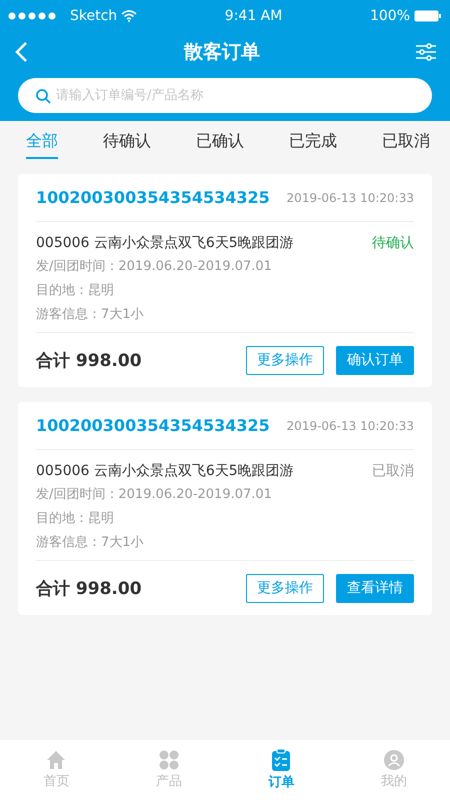 The image size is (450, 800). Describe the element at coordinates (390, 16) in the screenshot. I see `battery-percent: 100%` at that location.